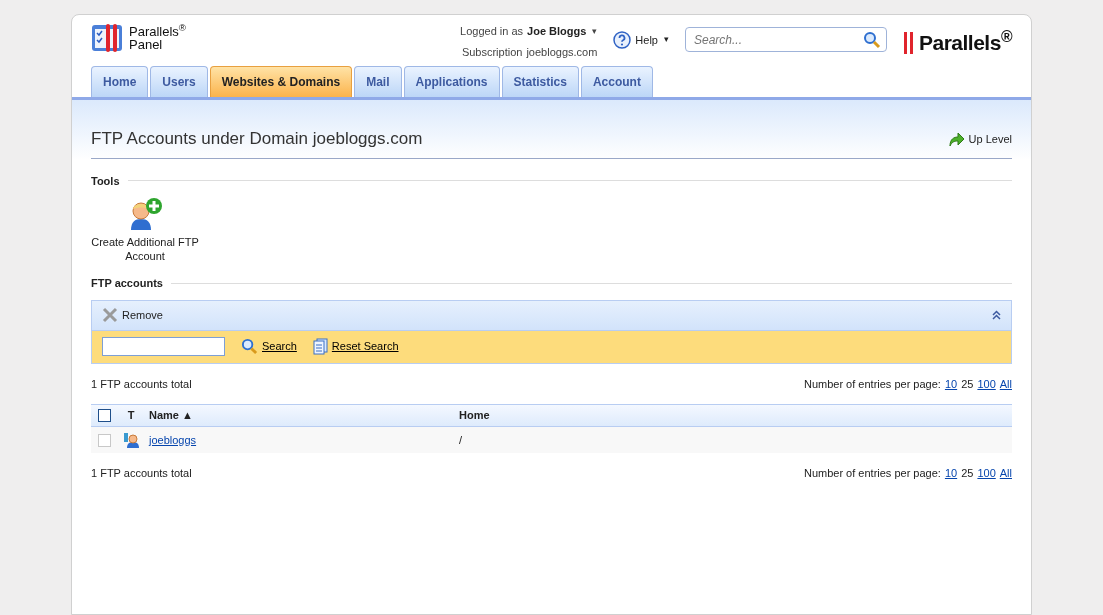 This screenshot has width=1103, height=615. I want to click on document-icon, so click(320, 346).